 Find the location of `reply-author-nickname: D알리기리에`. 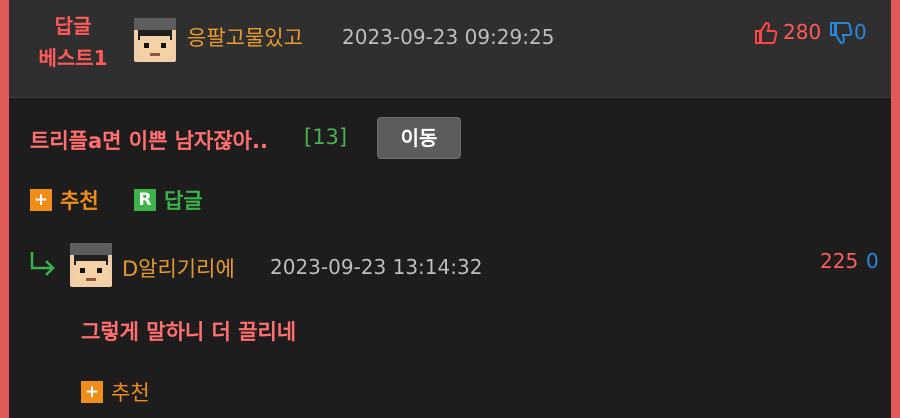

reply-author-nickname: D알리기리에 is located at coordinates (178, 268).